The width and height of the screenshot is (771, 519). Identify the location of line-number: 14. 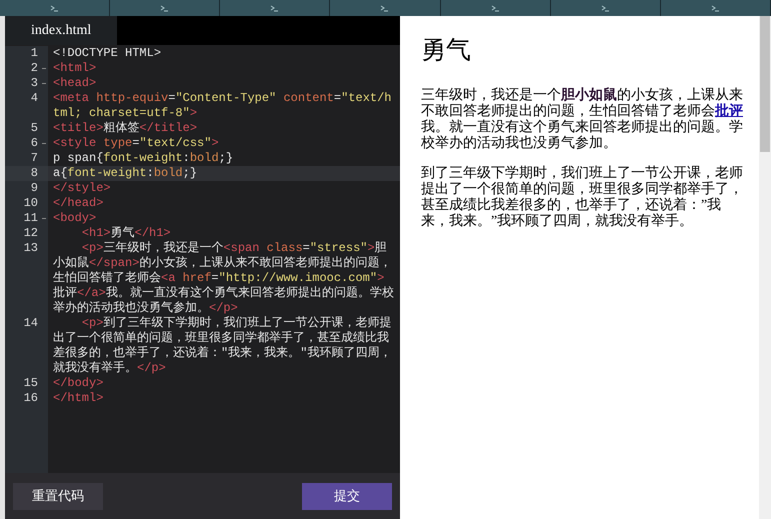
(26, 346).